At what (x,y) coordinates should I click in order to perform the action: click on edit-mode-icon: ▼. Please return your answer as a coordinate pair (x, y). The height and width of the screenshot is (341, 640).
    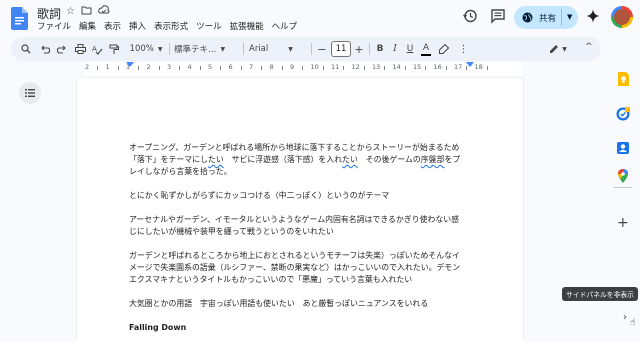
    Looking at the image, I should click on (558, 49).